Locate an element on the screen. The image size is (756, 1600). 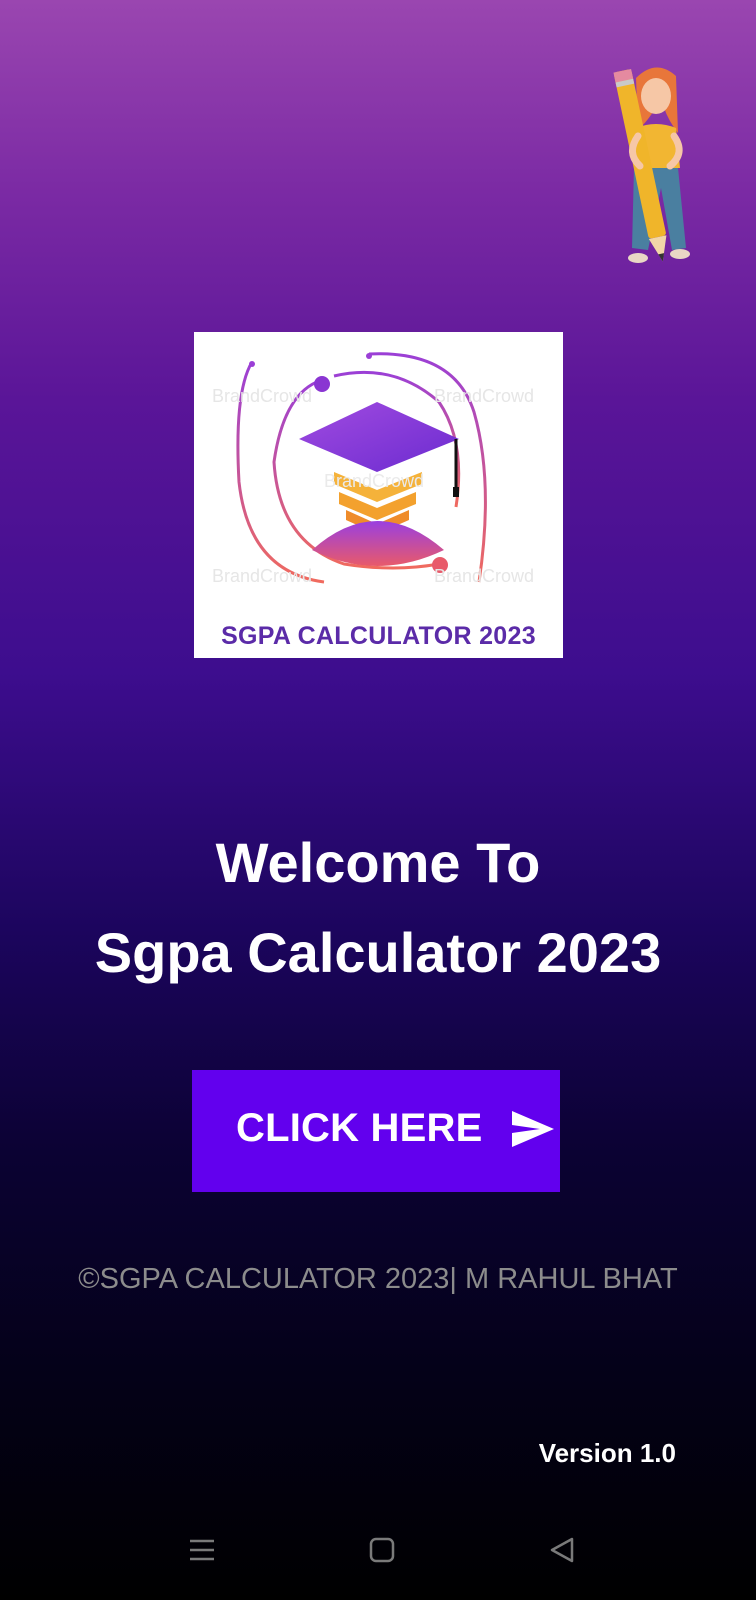
click-here-button: CLICK HERE is located at coordinates (376, 1131).